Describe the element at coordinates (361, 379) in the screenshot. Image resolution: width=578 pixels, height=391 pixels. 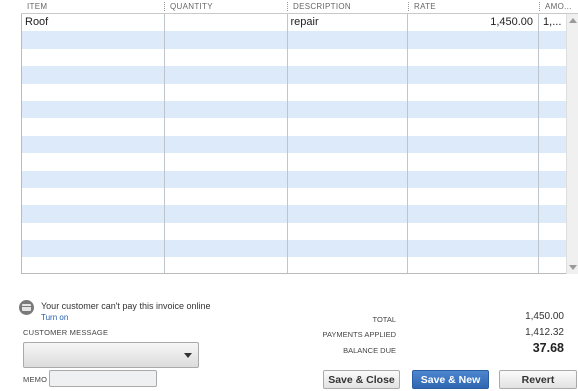
I see `save-close-button: Save & Close` at that location.